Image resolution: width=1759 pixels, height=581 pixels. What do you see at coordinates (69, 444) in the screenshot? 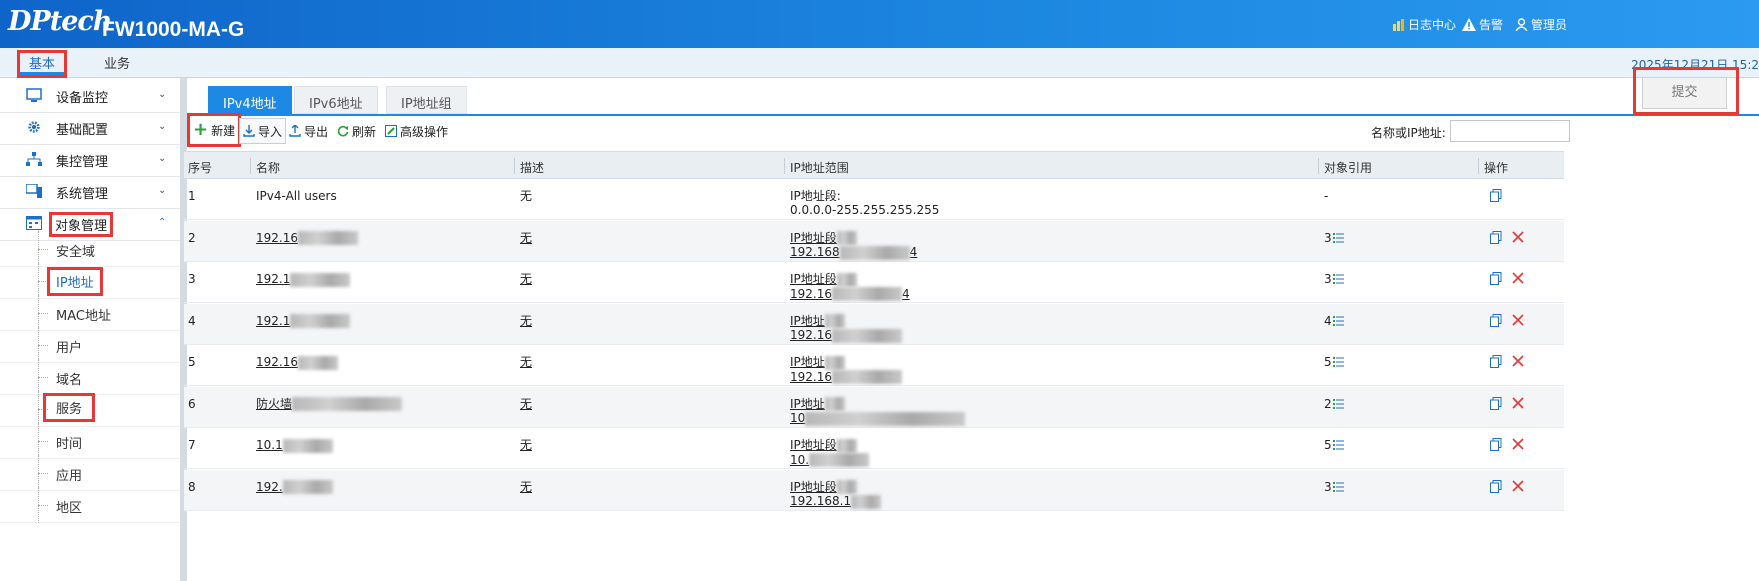
I see `sidebar-item-label: 时间` at bounding box center [69, 444].